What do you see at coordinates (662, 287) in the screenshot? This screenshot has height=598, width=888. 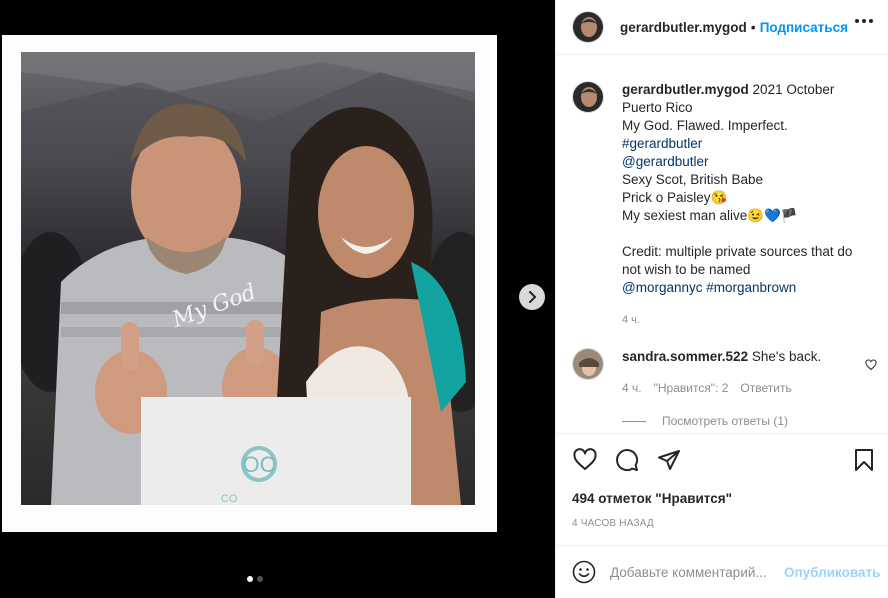 I see `credit-tag: @morgannyc` at bounding box center [662, 287].